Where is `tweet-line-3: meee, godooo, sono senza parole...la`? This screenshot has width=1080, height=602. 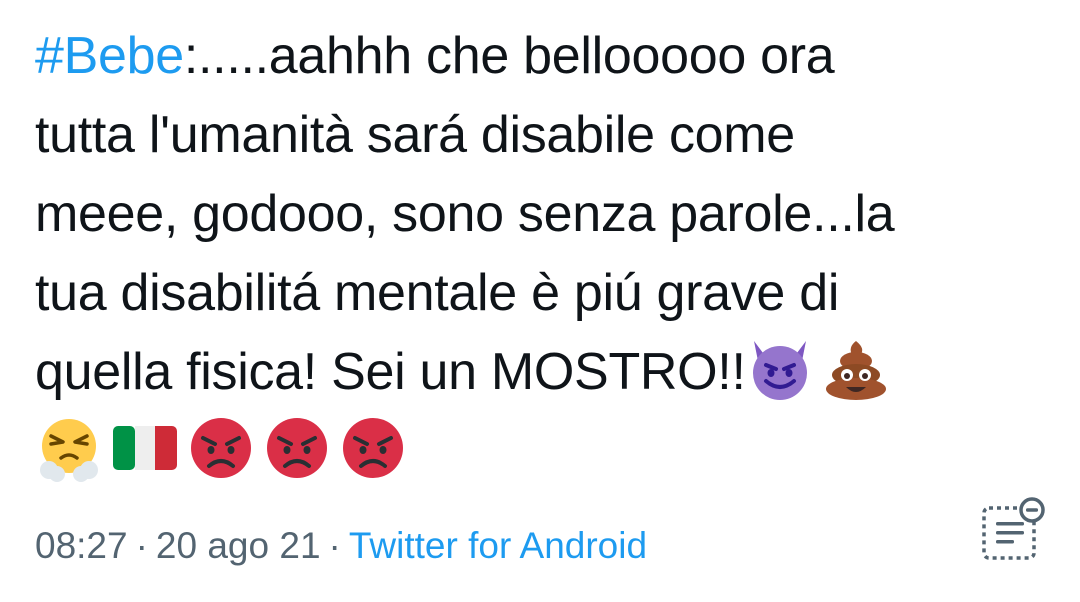
tweet-line-3: meee, godooo, sono senza parole...la is located at coordinates (465, 214).